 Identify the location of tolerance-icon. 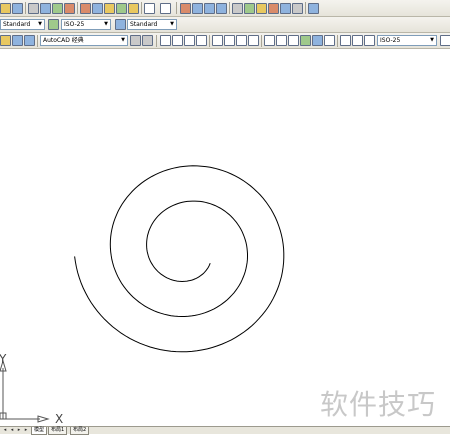
(317, 40).